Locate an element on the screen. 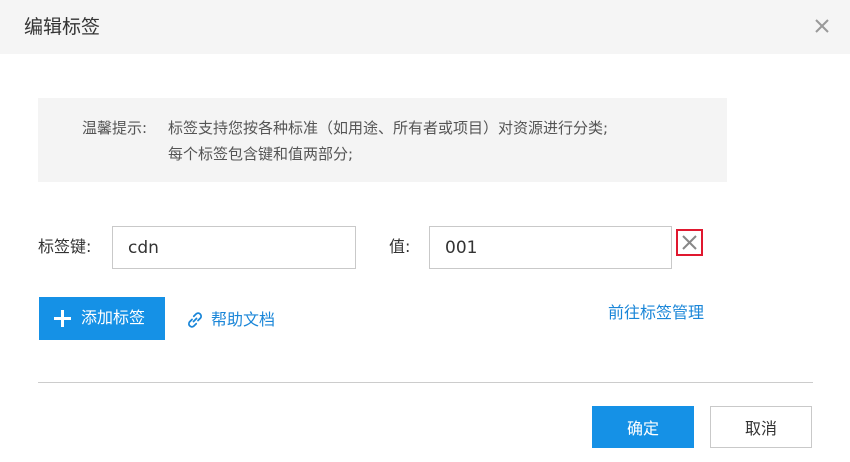  help-docs-link: 帮助文档 is located at coordinates (229, 320).